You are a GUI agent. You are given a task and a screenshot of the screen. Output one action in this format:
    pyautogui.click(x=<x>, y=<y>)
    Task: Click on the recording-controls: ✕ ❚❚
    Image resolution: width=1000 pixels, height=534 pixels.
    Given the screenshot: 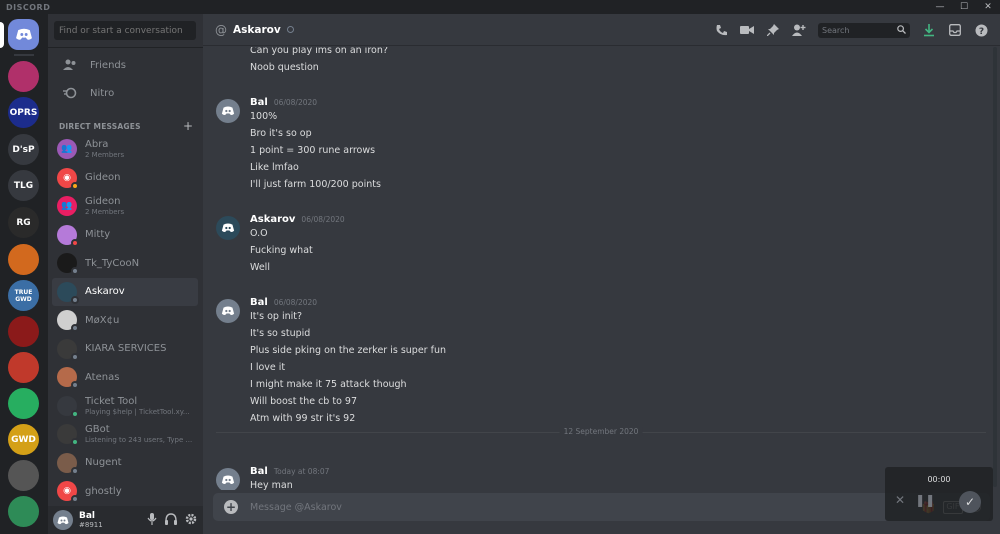 What is the action you would take?
    pyautogui.click(x=915, y=500)
    